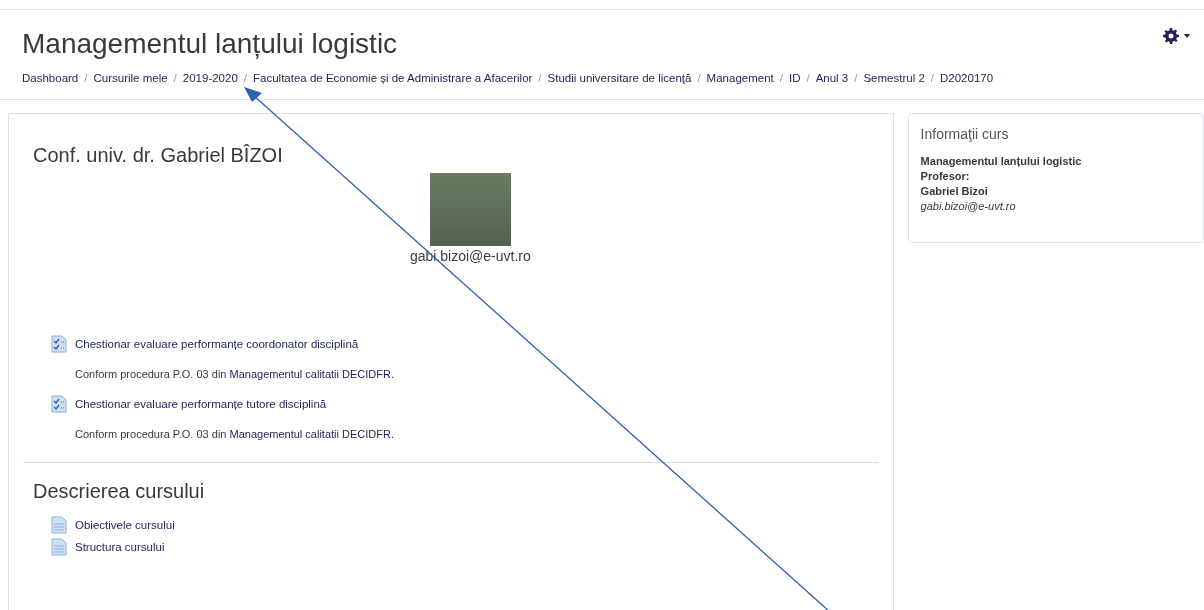  What do you see at coordinates (210, 78) in the screenshot?
I see `breadcrumb-link: 2019-2020` at bounding box center [210, 78].